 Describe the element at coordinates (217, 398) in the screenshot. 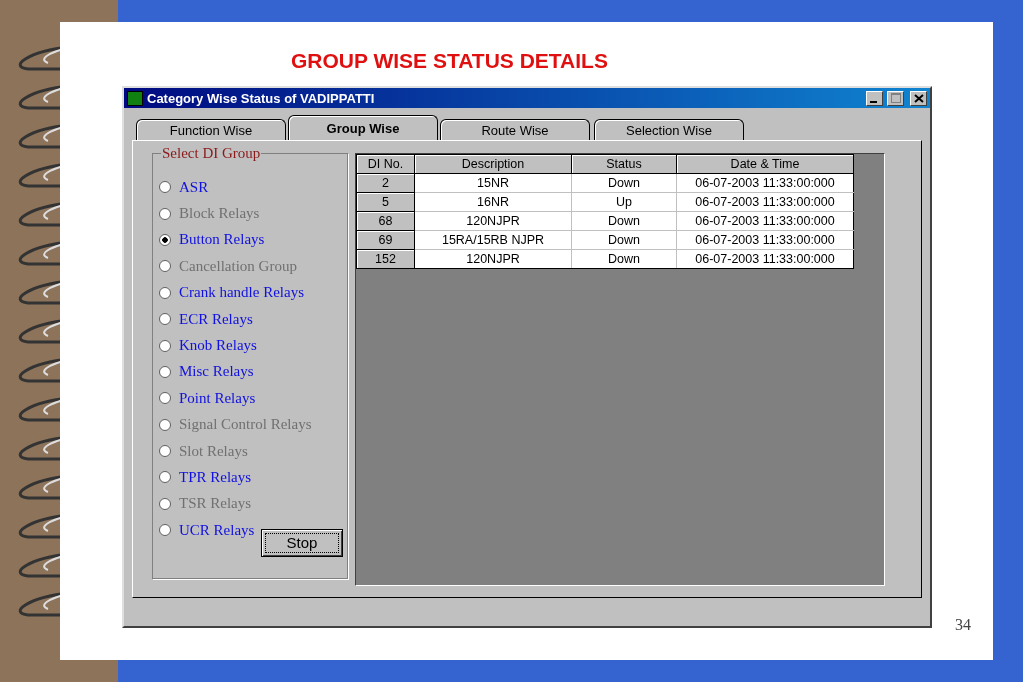

I see `option-label: Point Relays` at that location.